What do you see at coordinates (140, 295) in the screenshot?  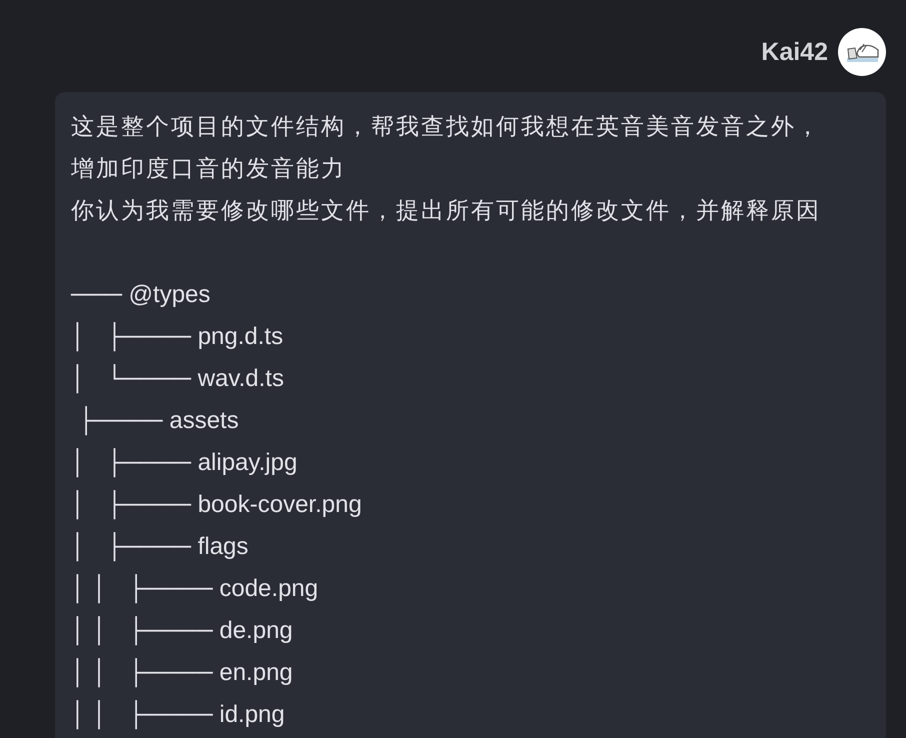 I see `tree-line: ─── @types` at bounding box center [140, 295].